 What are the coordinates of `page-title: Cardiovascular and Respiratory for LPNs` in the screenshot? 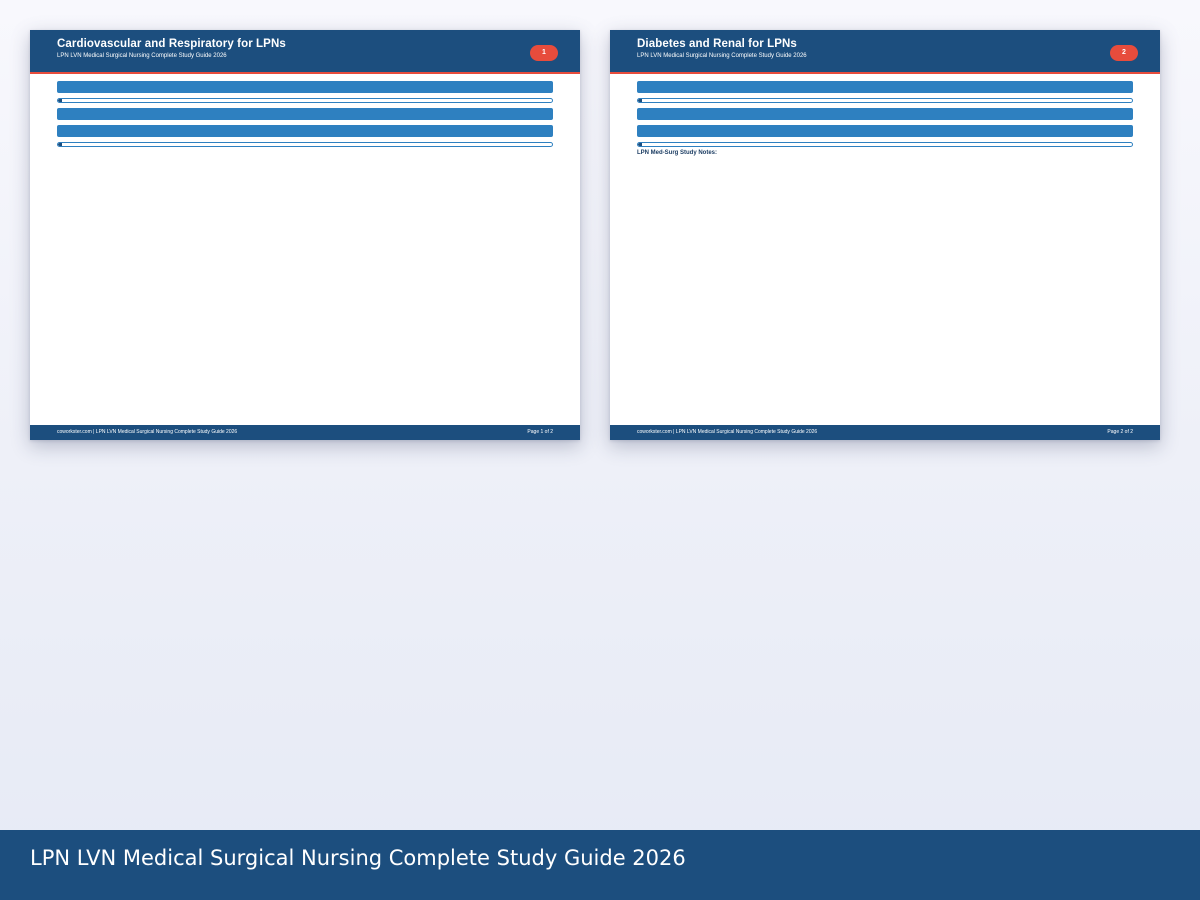 It's located at (171, 44).